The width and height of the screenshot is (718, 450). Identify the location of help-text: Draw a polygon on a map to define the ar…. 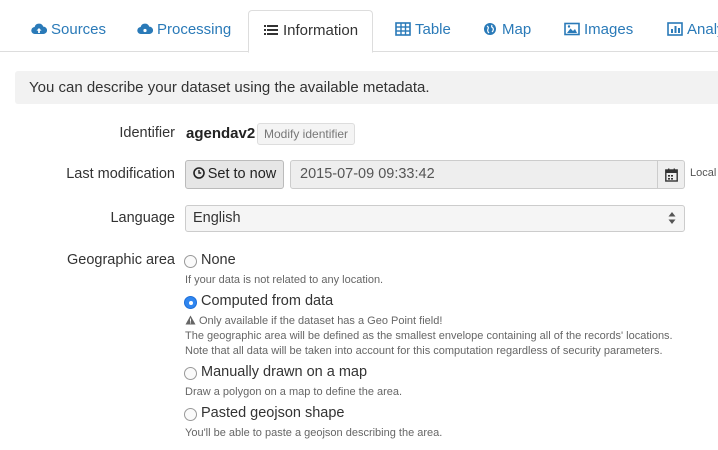
(294, 392).